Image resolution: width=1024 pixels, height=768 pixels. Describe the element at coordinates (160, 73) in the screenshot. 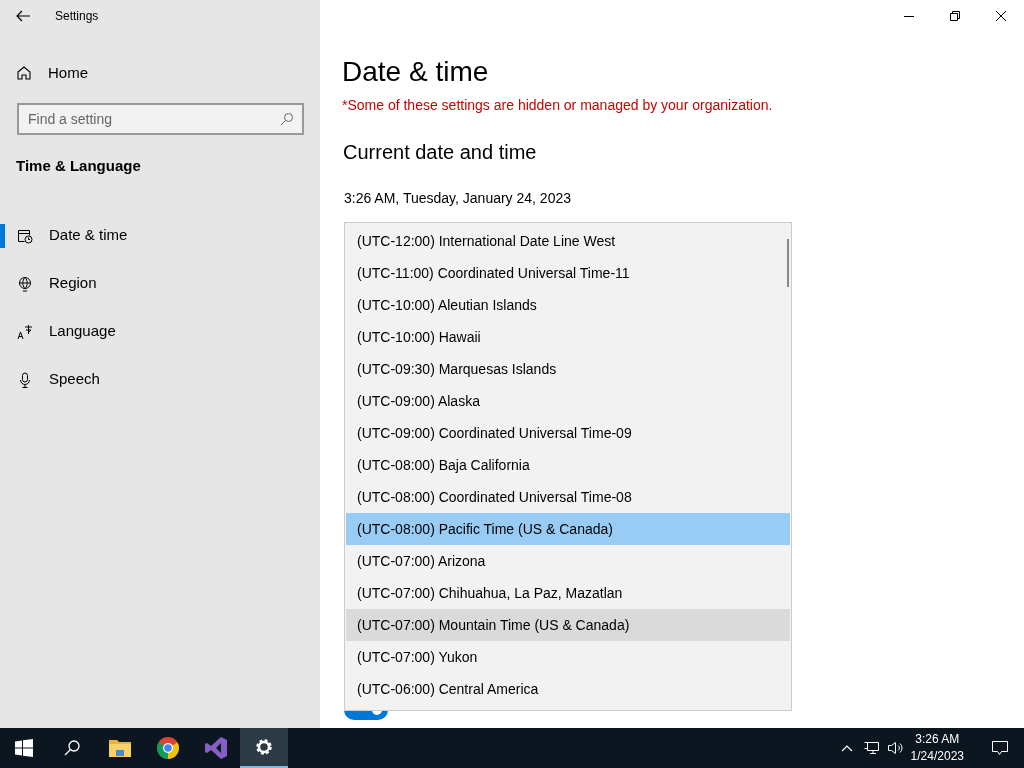

I see `home-link: Home` at that location.